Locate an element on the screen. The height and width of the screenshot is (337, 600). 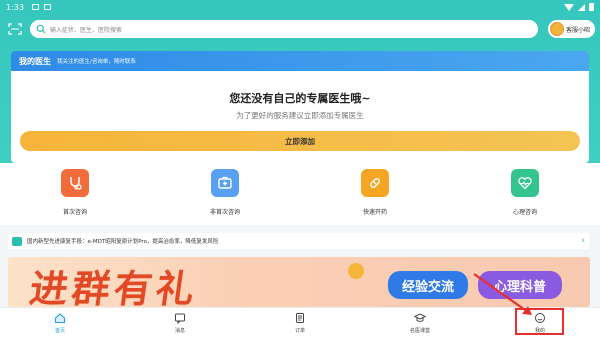
empty-doctor-title: 您还没有自己的专属医生哦~ is located at coordinates (300, 98).